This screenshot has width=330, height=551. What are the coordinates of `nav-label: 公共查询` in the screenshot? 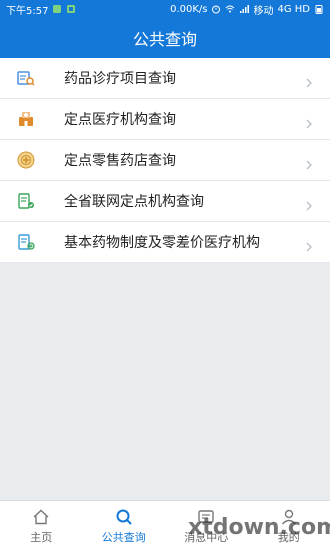 It's located at (124, 537).